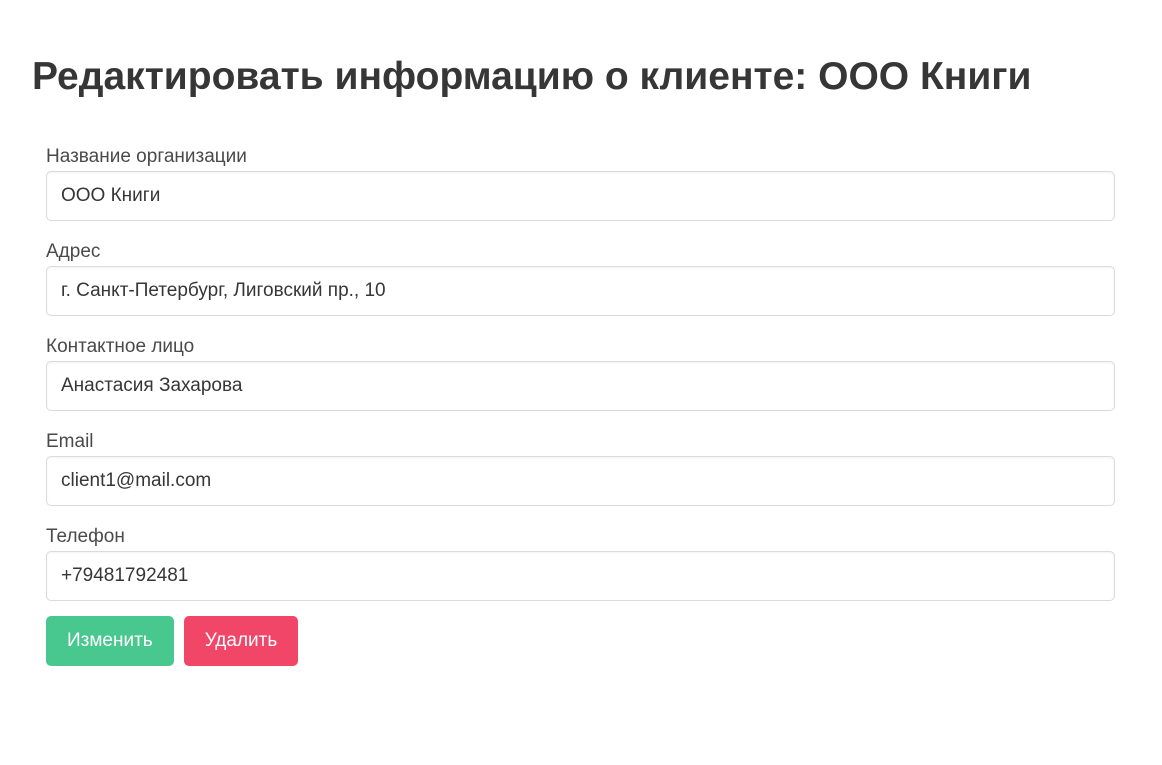 This screenshot has width=1162, height=765. Describe the element at coordinates (580, 576) in the screenshot. I see `phone-input` at that location.